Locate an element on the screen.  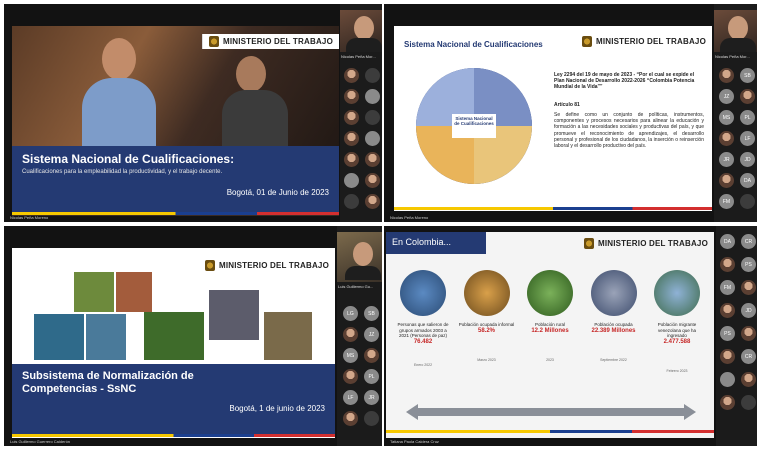
slide-date: Bogotá, 01 de Junio de 2023 is located at coordinates (277, 192).